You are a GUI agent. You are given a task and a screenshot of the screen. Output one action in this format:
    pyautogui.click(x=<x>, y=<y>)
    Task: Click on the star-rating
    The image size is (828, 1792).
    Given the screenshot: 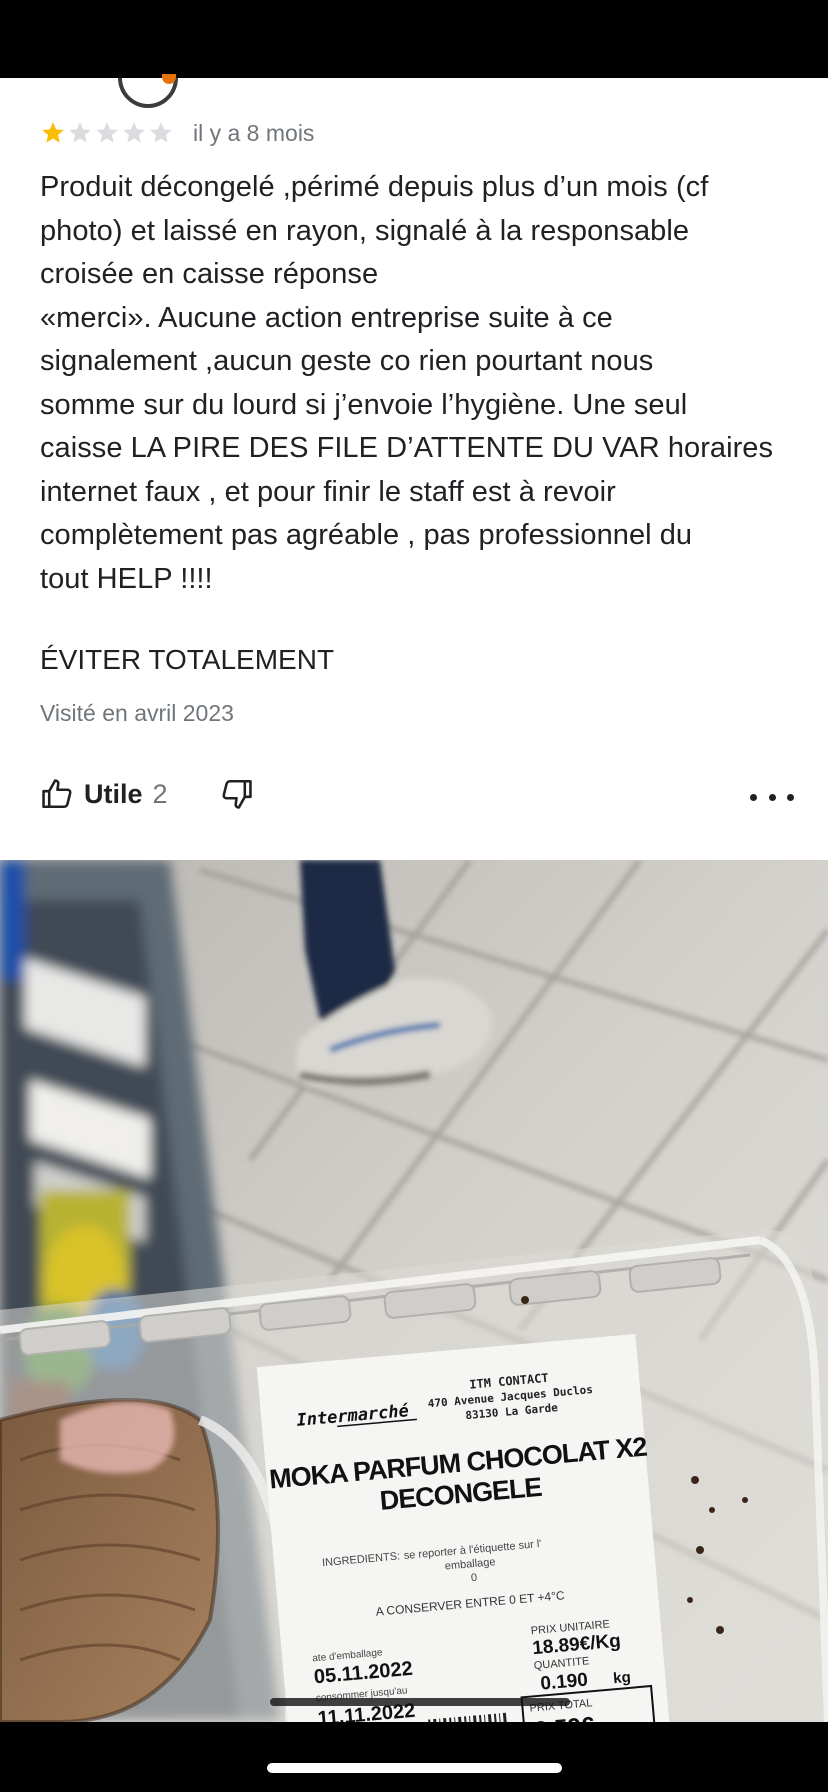 What is the action you would take?
    pyautogui.click(x=107, y=133)
    